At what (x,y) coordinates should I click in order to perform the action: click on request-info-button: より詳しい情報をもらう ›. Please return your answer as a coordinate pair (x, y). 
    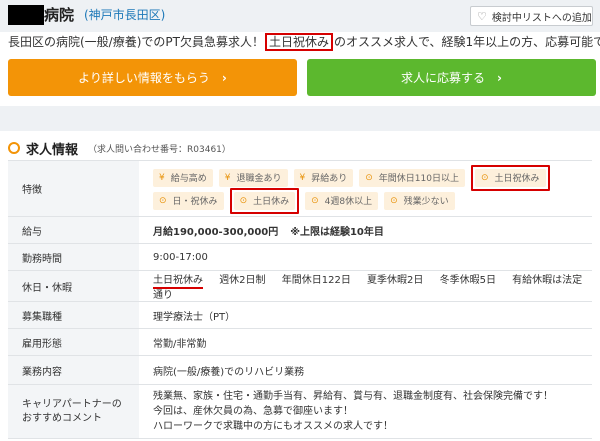
    Looking at the image, I should click on (152, 77).